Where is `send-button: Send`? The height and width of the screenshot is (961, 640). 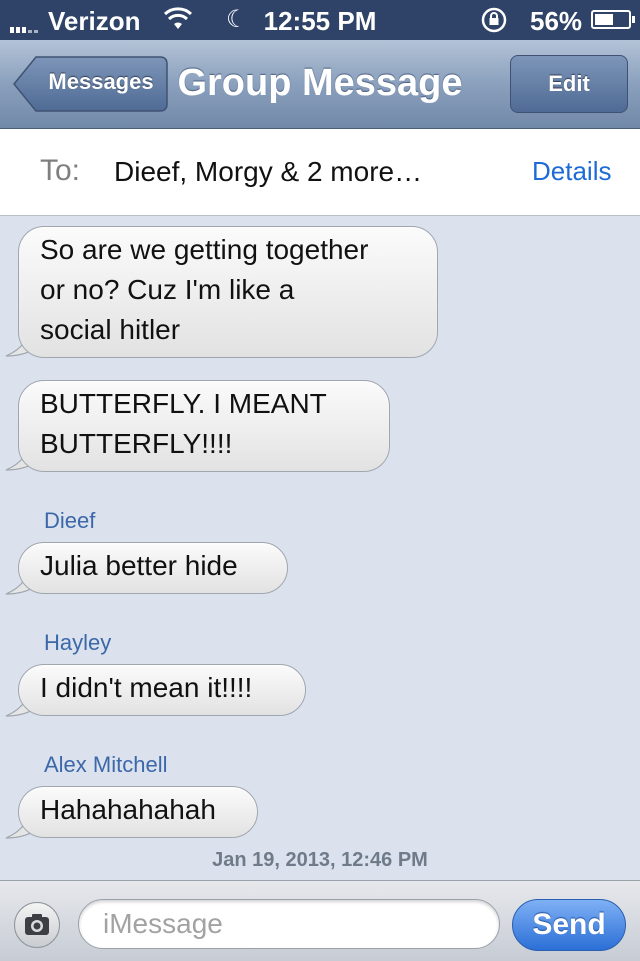
send-button: Send is located at coordinates (569, 925).